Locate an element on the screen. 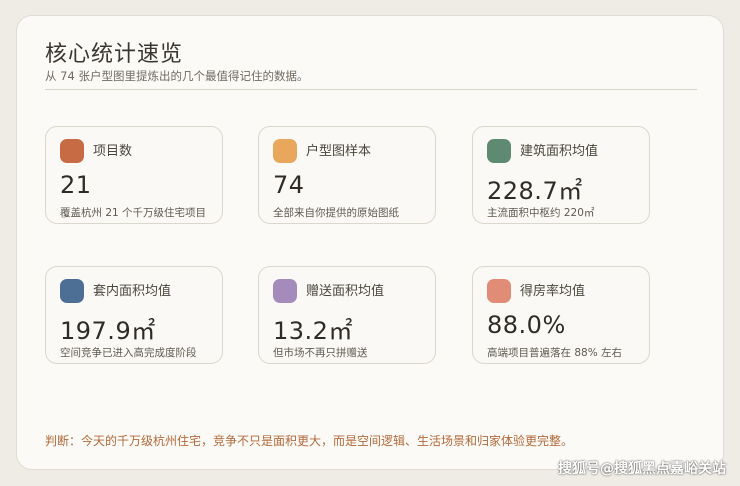 This screenshot has width=740, height=486. projects-color-swatch is located at coordinates (72, 151).